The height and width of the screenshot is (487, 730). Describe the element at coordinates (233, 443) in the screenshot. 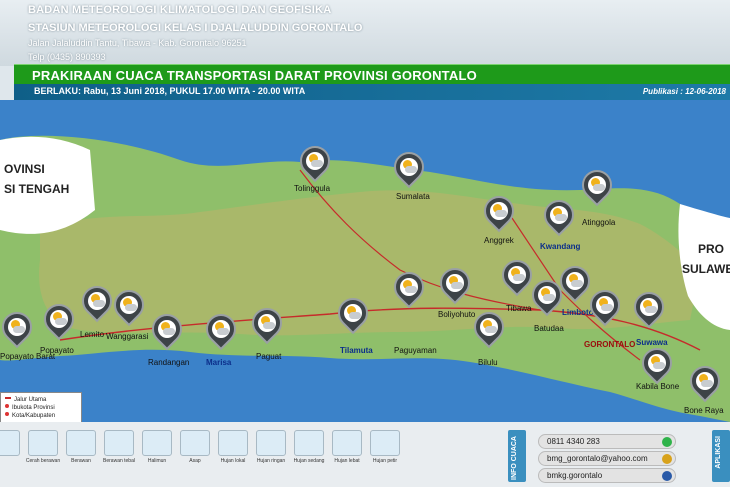

I see `local-rain-icon` at that location.